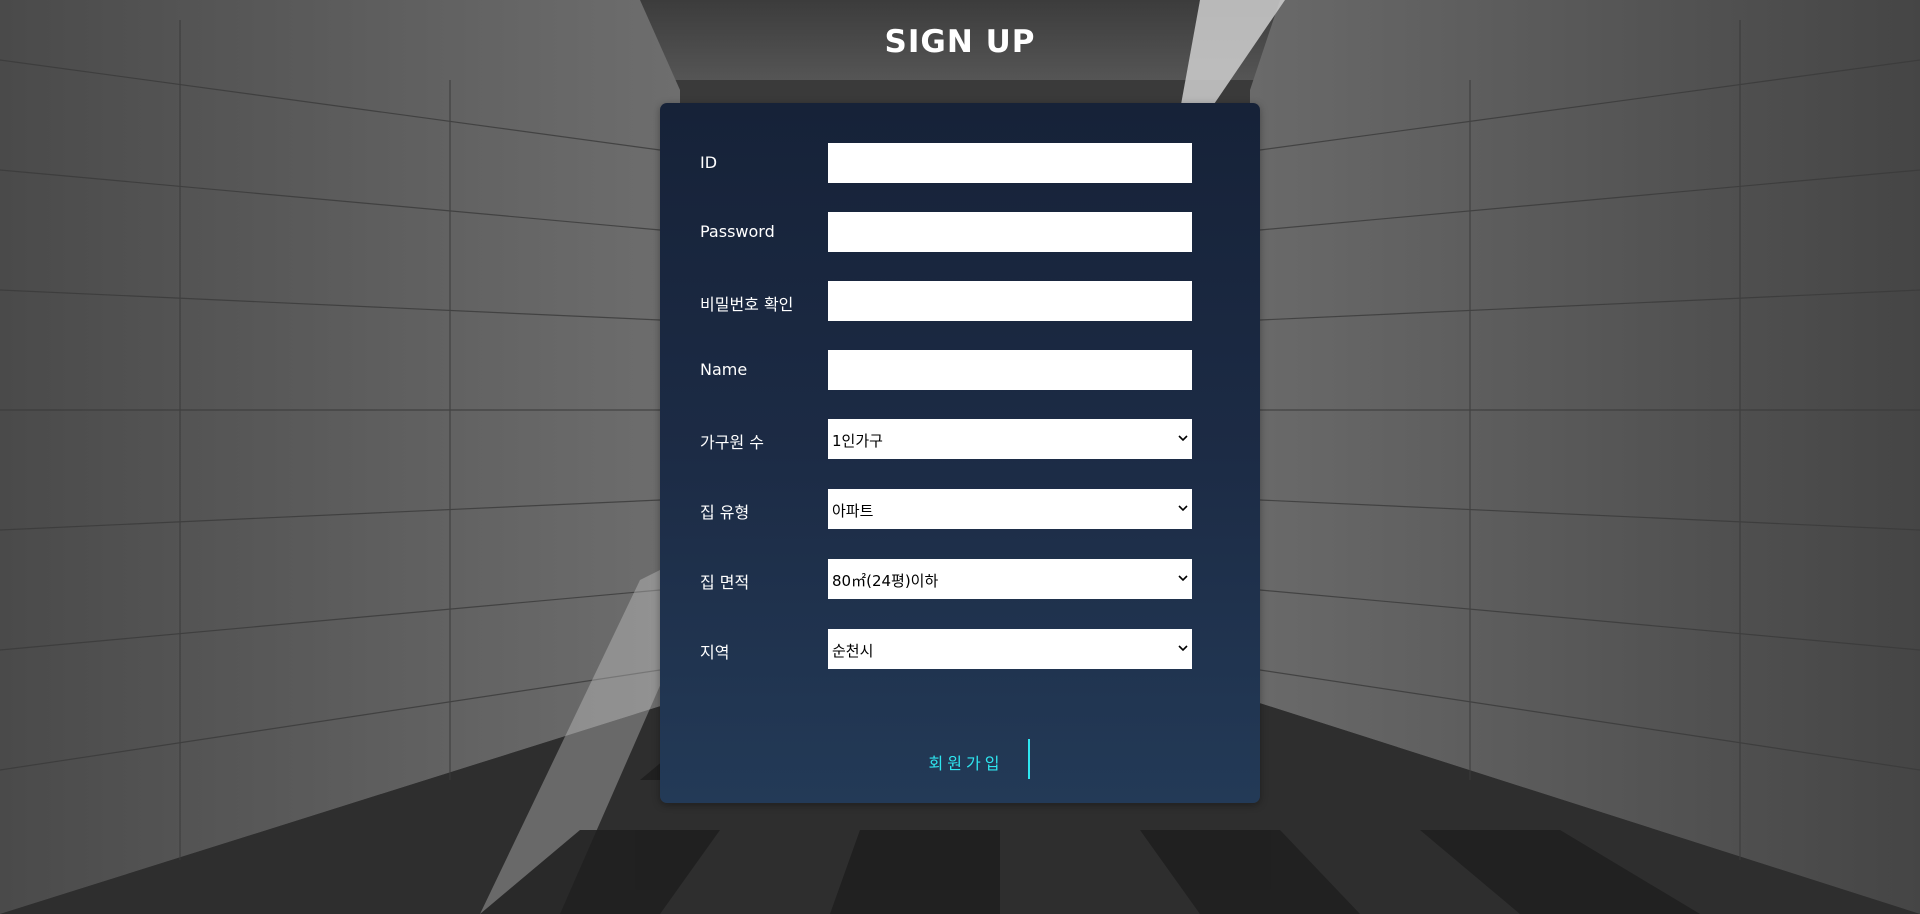 The height and width of the screenshot is (914, 1920). I want to click on password-confirm-row: 비밀번호 확인, so click(956, 301).